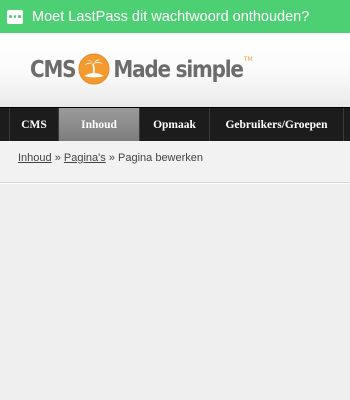 The height and width of the screenshot is (400, 350). I want to click on lastpass-dots-icon, so click(15, 16).